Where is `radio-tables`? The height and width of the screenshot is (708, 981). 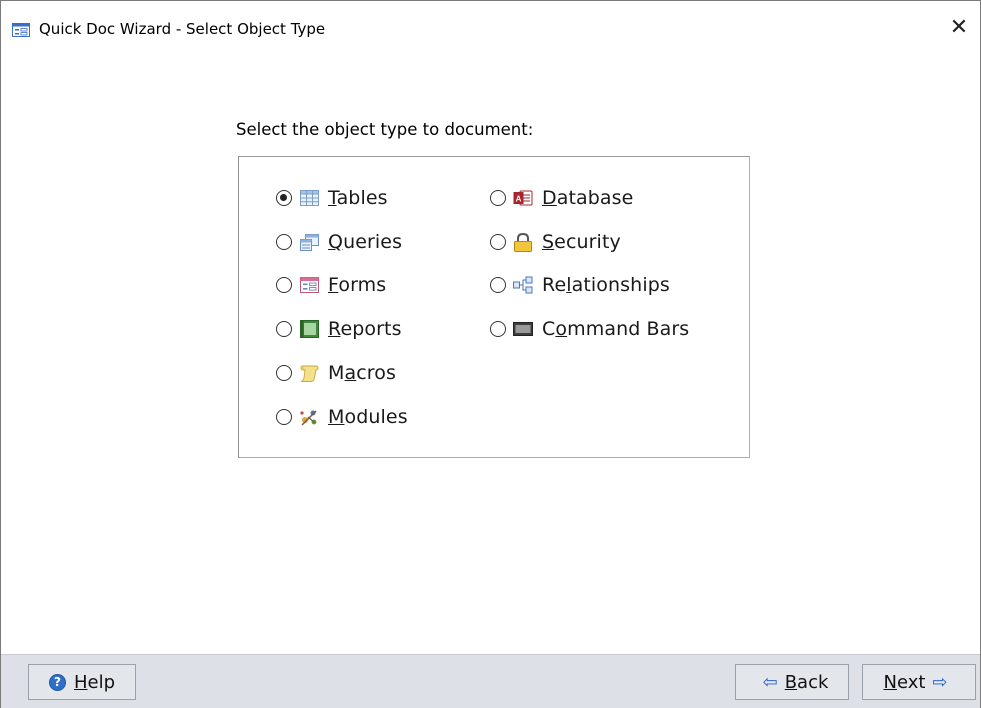
radio-tables is located at coordinates (284, 198).